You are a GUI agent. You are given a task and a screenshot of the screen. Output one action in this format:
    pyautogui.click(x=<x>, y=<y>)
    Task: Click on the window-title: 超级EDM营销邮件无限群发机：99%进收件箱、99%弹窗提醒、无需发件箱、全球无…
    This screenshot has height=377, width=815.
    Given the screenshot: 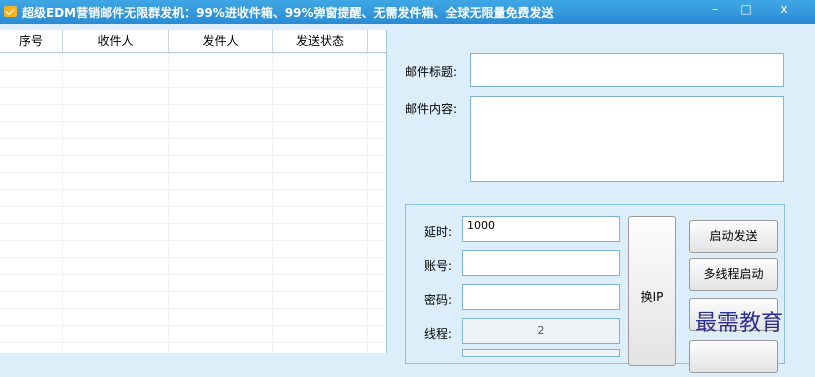 What is the action you would take?
    pyautogui.click(x=288, y=13)
    